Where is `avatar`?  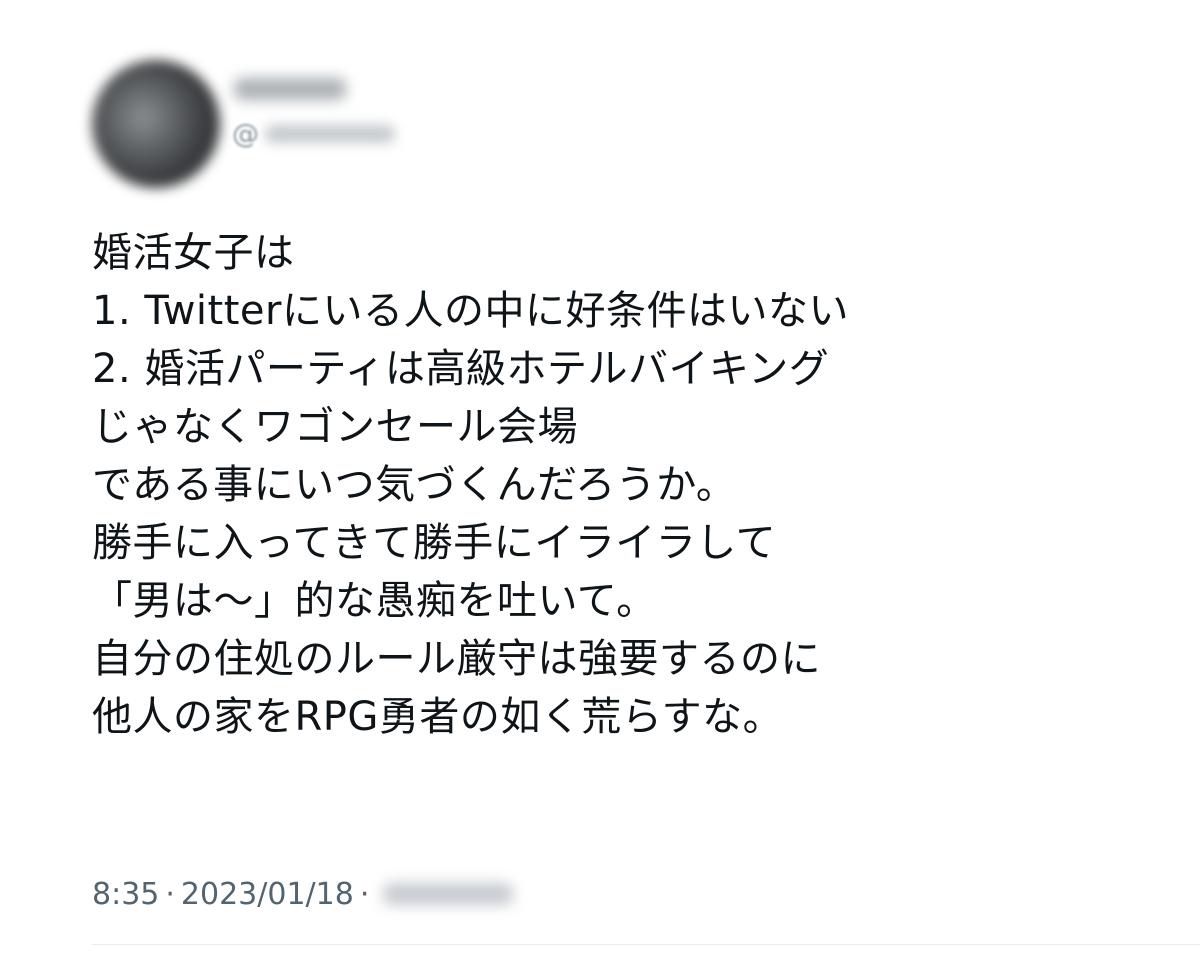
avatar is located at coordinates (156, 124).